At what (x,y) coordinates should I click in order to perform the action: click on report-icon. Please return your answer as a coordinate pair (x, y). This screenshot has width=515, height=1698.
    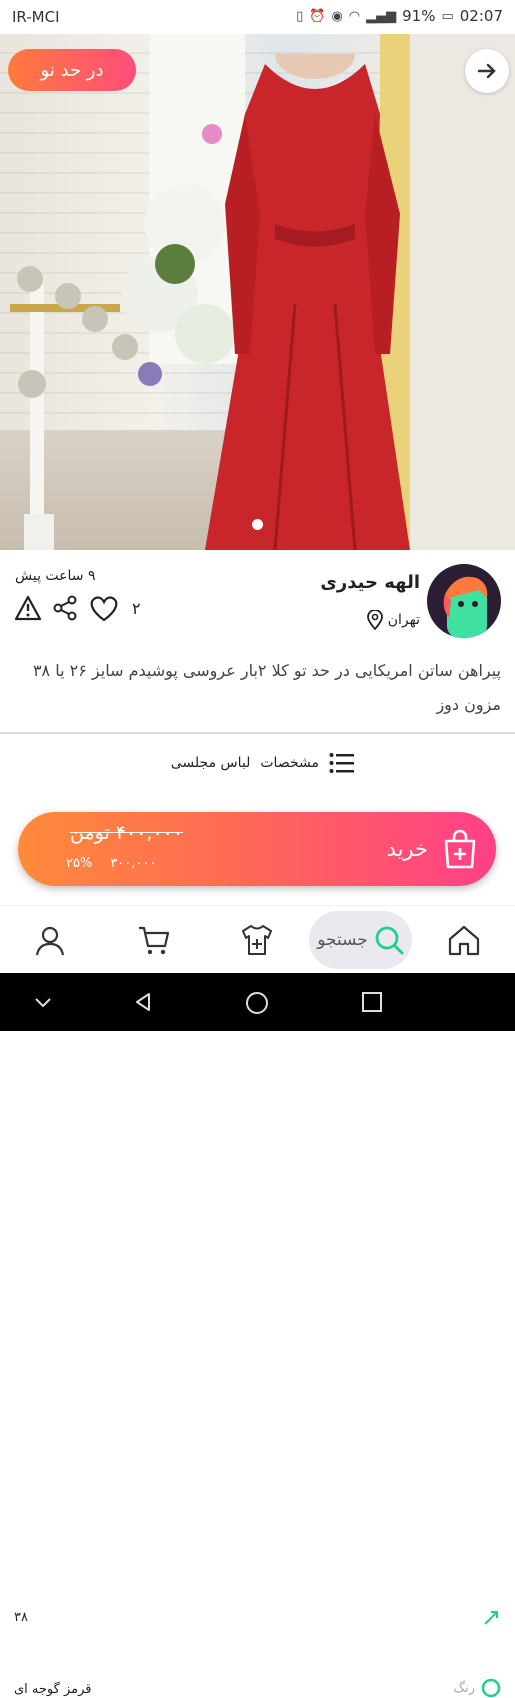
    Looking at the image, I should click on (28, 608).